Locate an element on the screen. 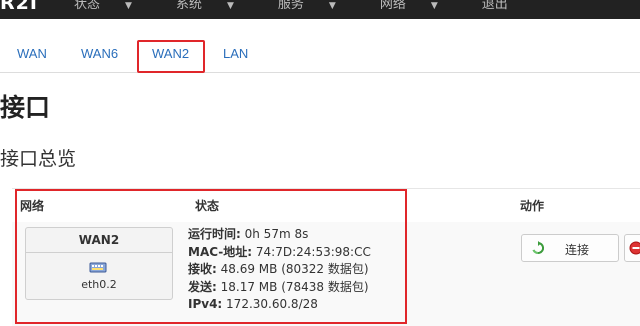 The width and height of the screenshot is (640, 326). reload-icon is located at coordinates (538, 247).